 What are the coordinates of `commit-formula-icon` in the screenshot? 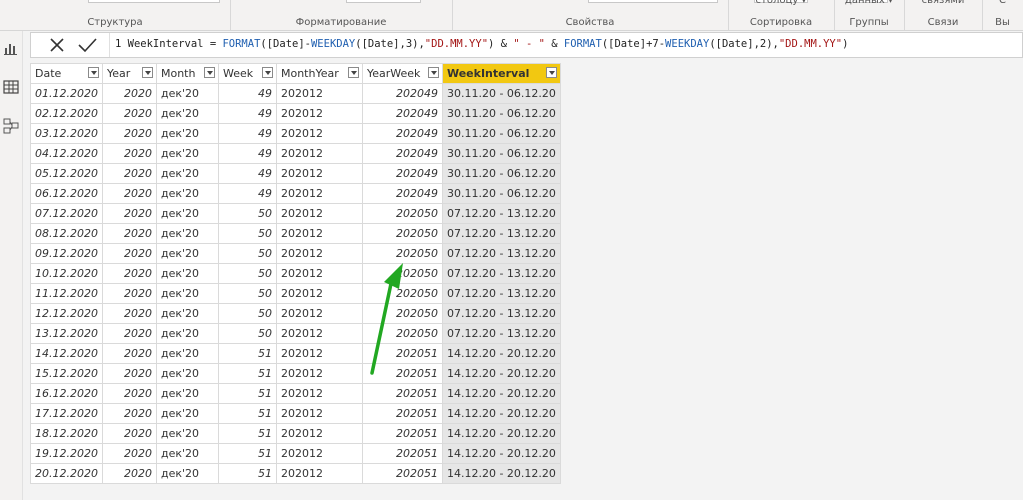 It's located at (87, 45).